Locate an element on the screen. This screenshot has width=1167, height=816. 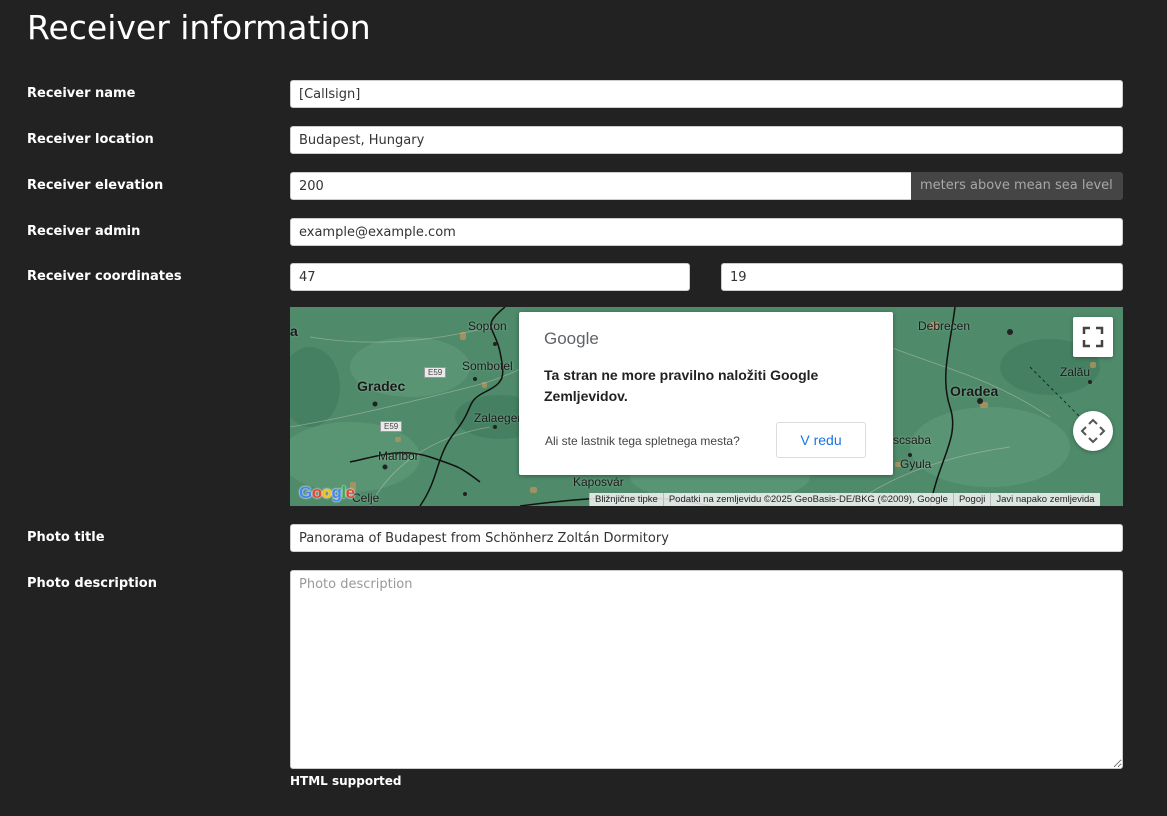
map-label-gyula: Gyula is located at coordinates (916, 464).